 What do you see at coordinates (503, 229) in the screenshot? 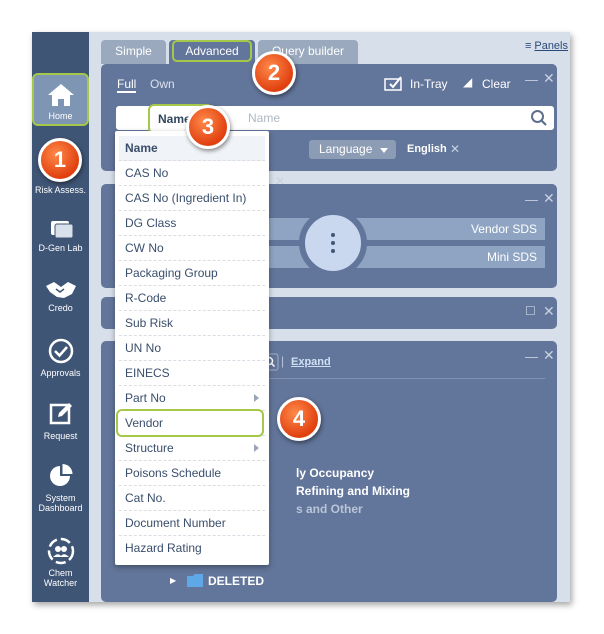
I see `vendor-sds-label: Vendor SDS` at bounding box center [503, 229].